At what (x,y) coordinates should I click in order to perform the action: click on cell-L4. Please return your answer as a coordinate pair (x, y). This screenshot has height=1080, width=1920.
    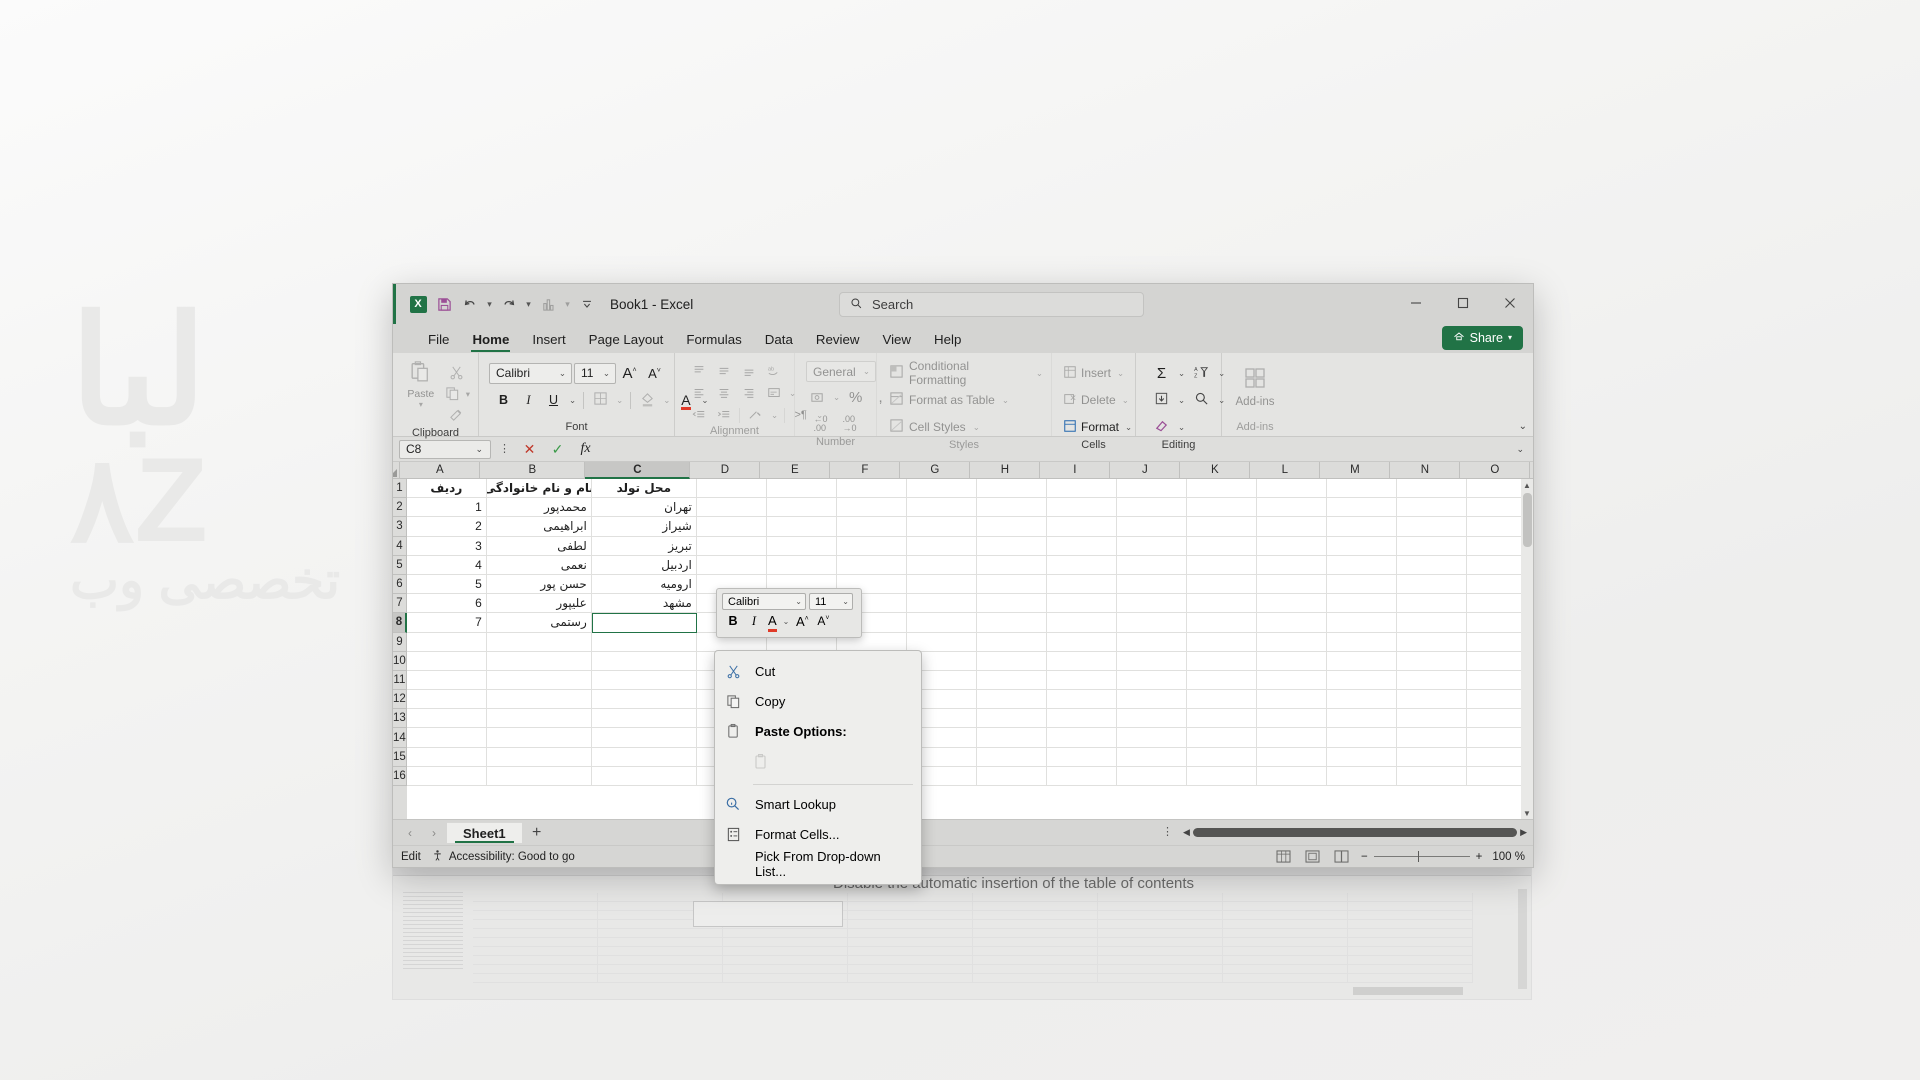
    Looking at the image, I should click on (1291, 546).